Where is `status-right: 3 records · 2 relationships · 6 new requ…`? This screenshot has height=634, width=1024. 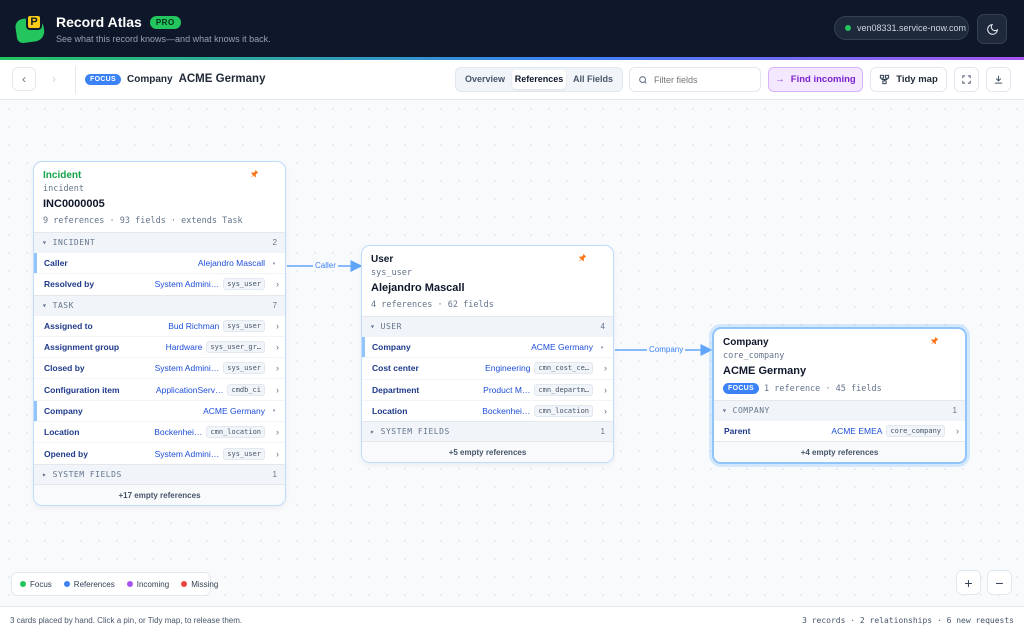
status-right: 3 records · 2 relationships · 6 new requ… is located at coordinates (908, 620).